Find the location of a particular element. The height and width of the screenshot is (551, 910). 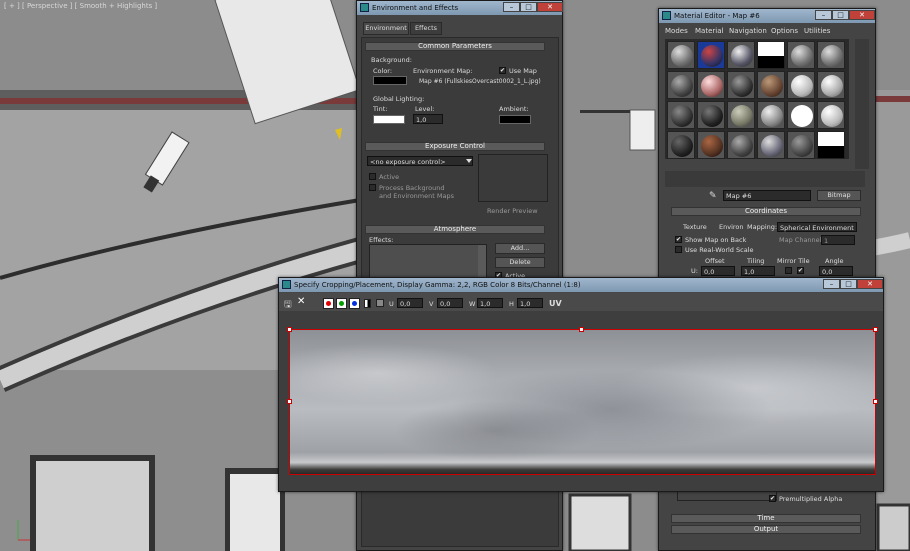

exposure-control-dropdown: <no exposure control> is located at coordinates (420, 161).